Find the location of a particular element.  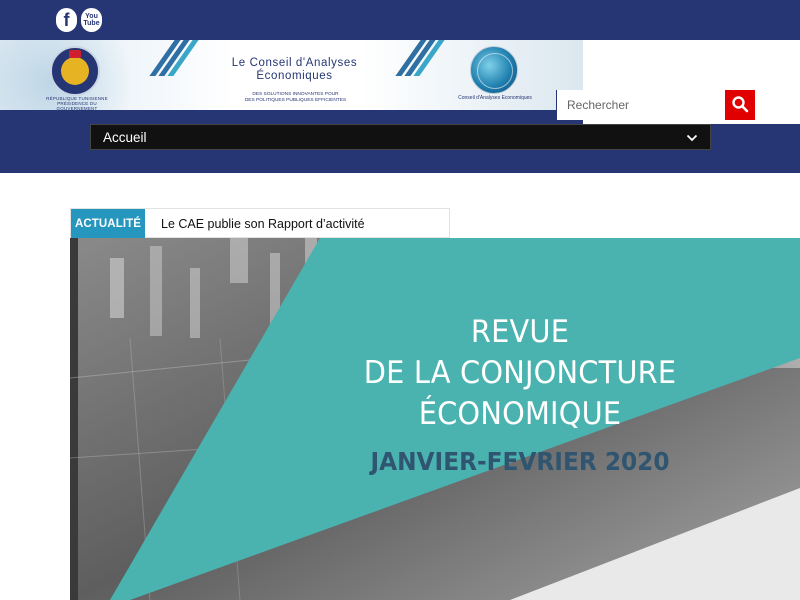

republic-seal-logo is located at coordinates (75, 71).